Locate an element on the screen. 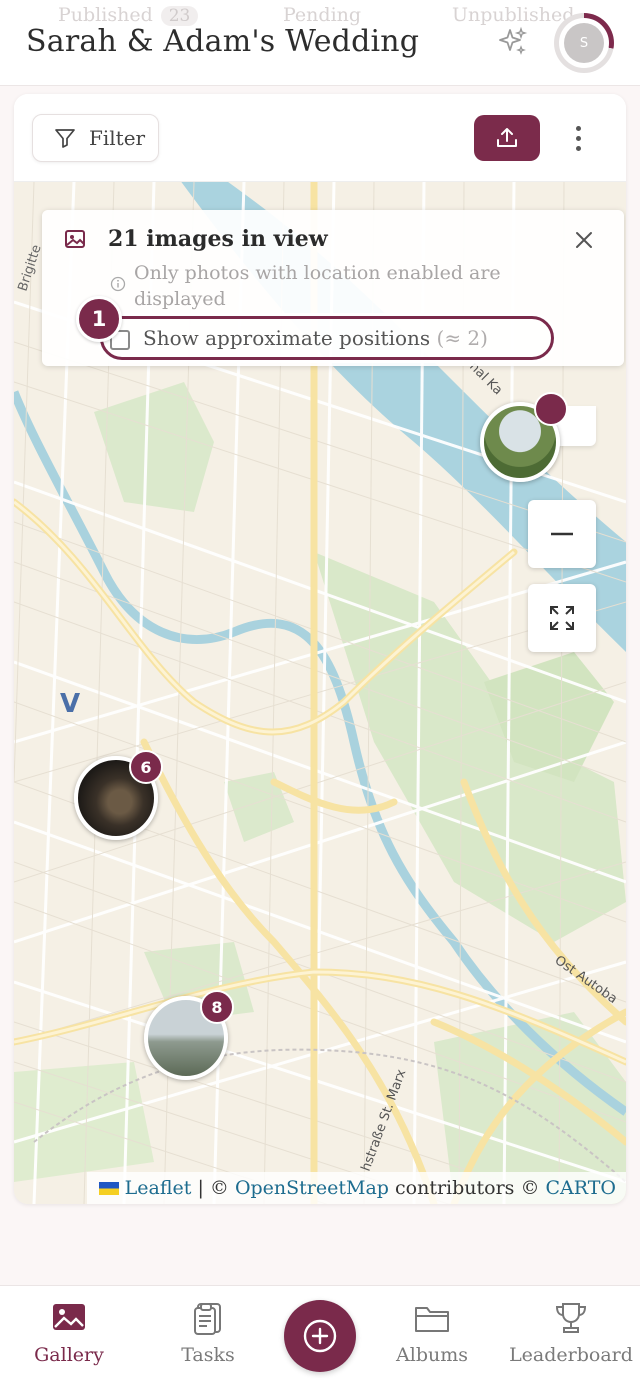 The height and width of the screenshot is (1385, 640). openstreetmap-link: OpenStreetMap is located at coordinates (312, 1188).